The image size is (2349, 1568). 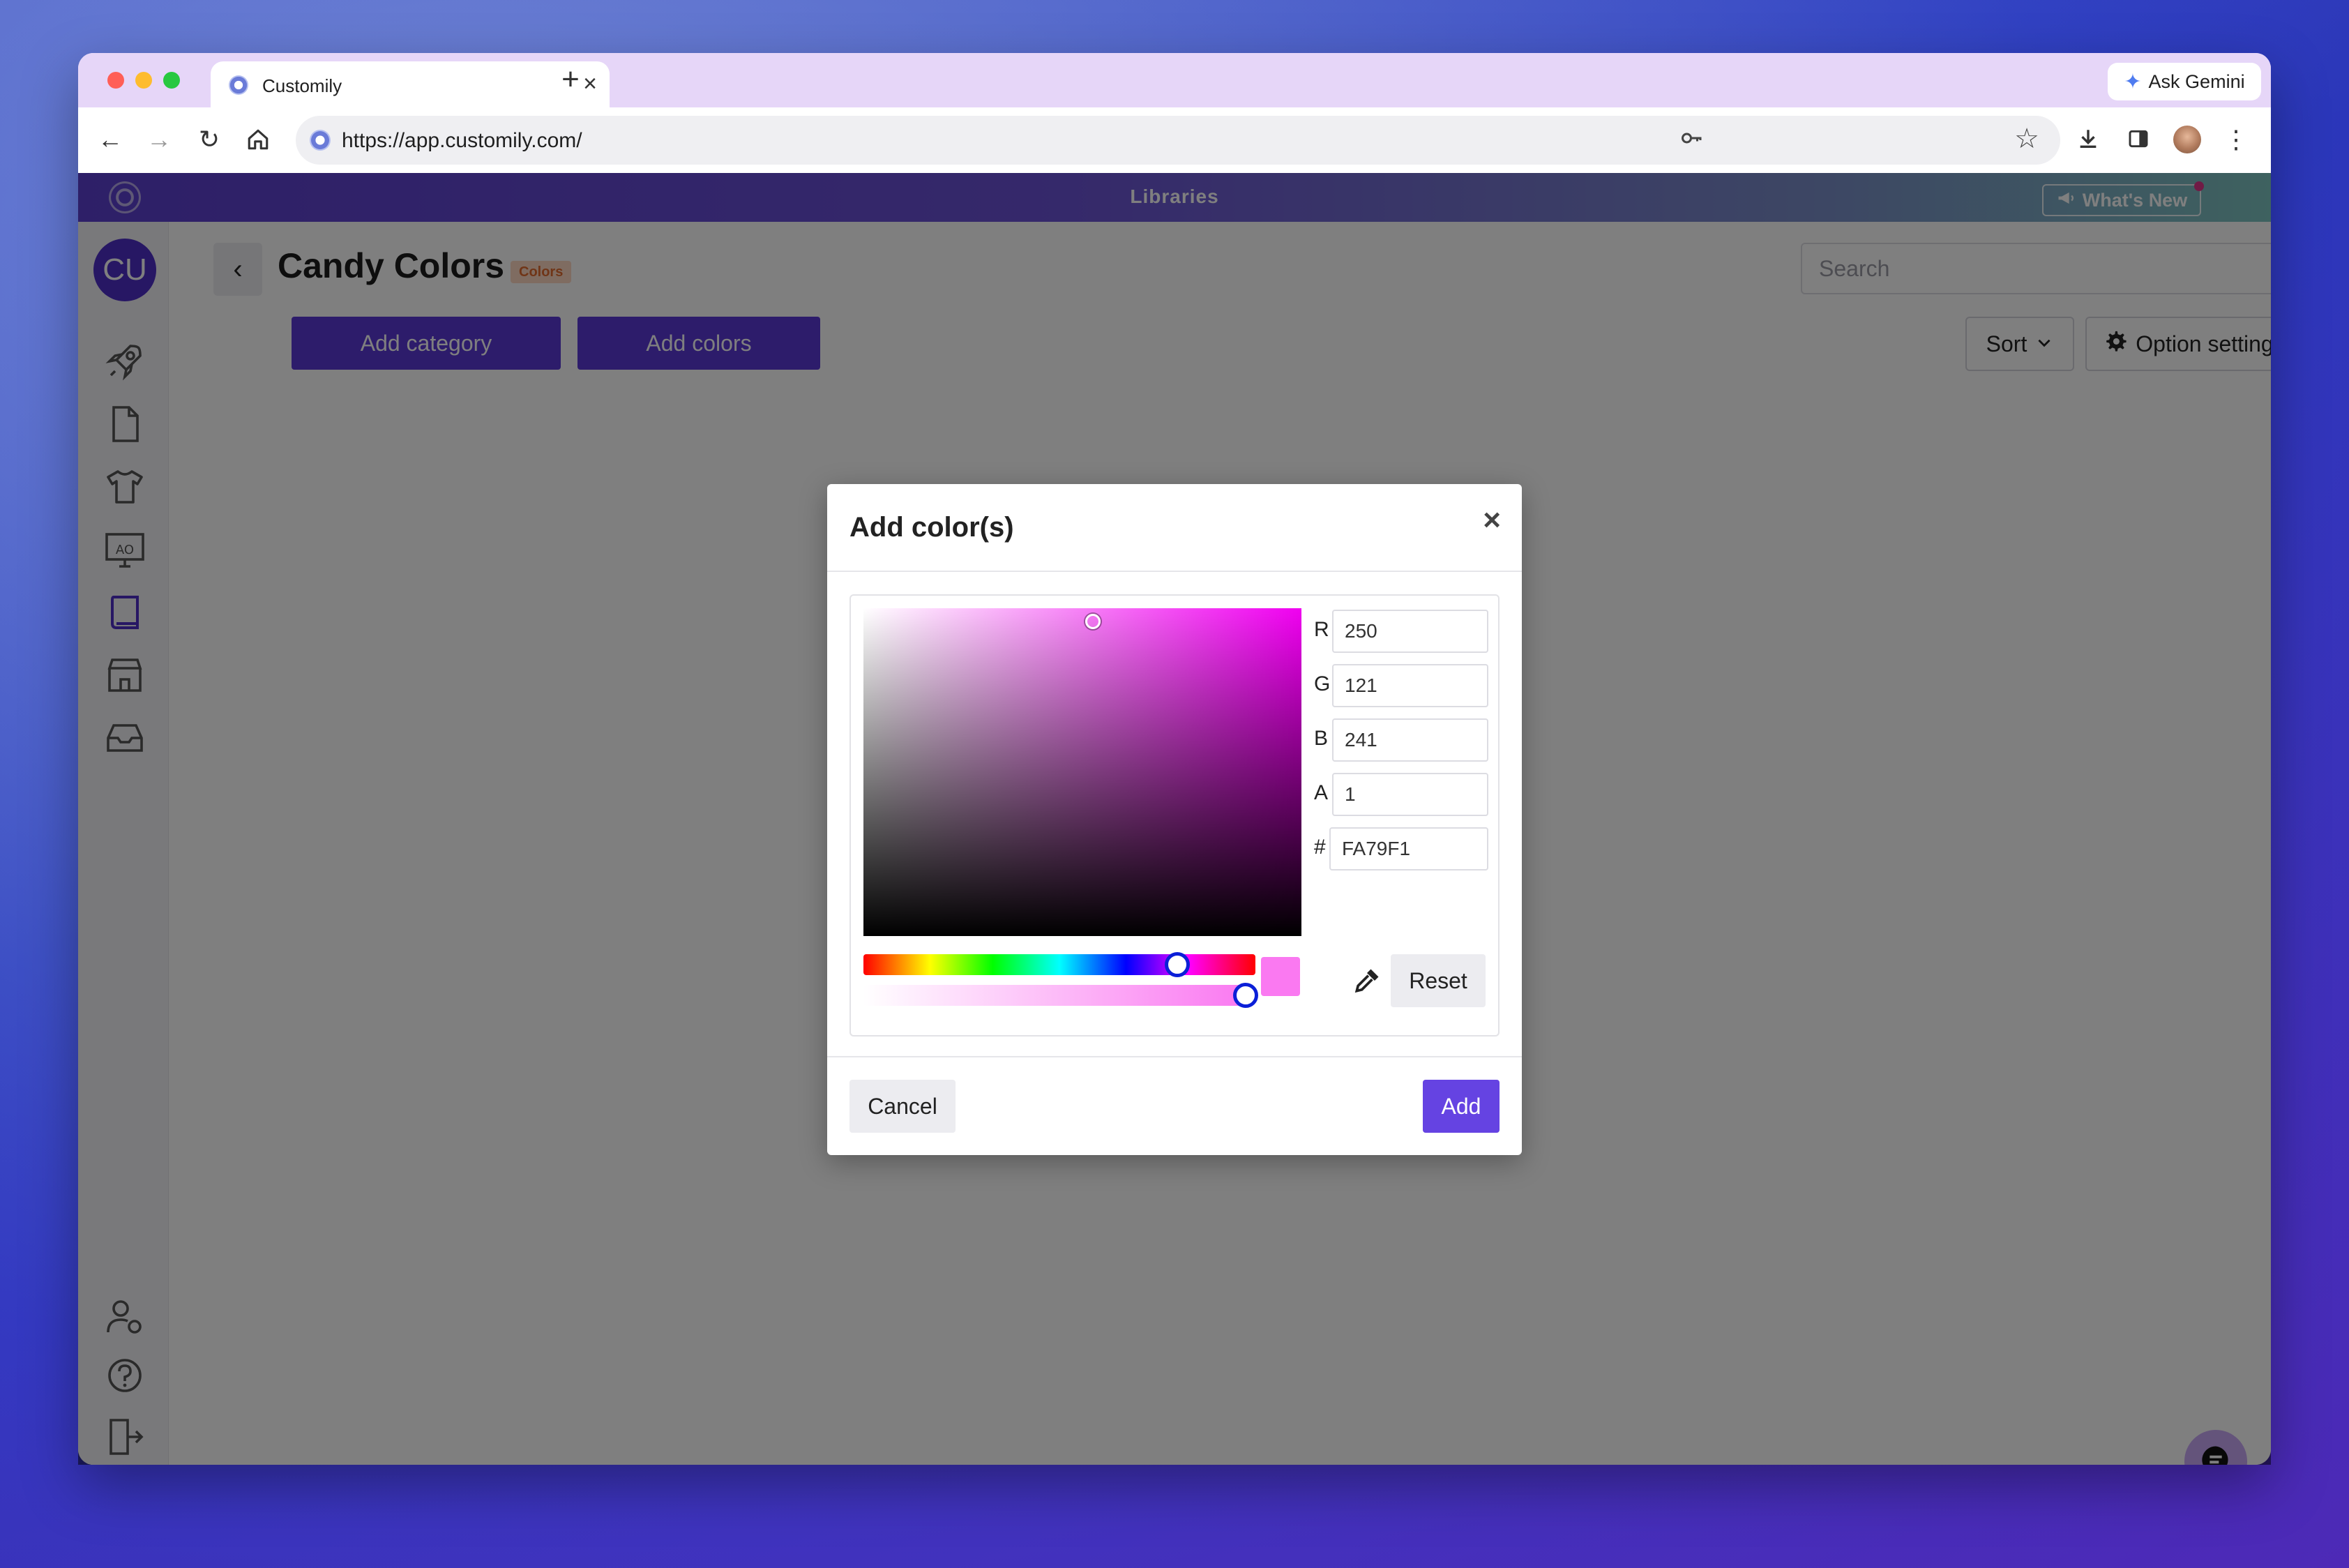 I want to click on forward-icon: →, so click(x=159, y=139).